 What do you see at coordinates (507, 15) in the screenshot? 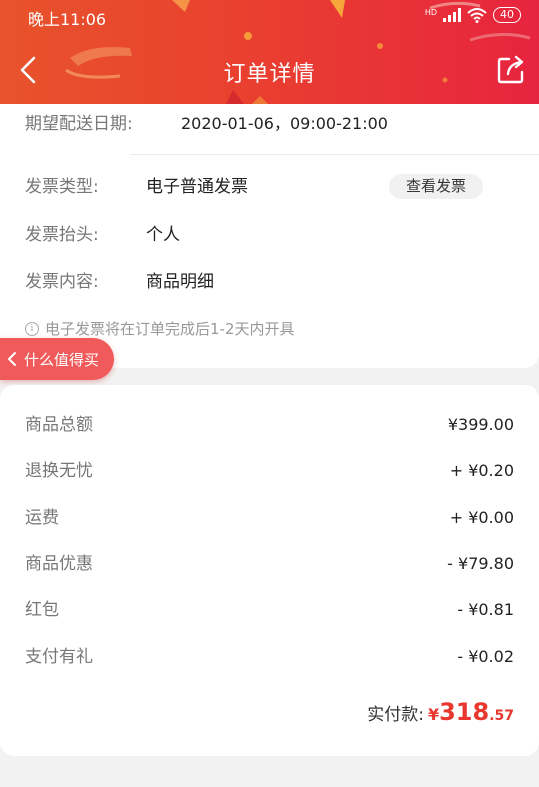
I see `battery-indicator: 40` at bounding box center [507, 15].